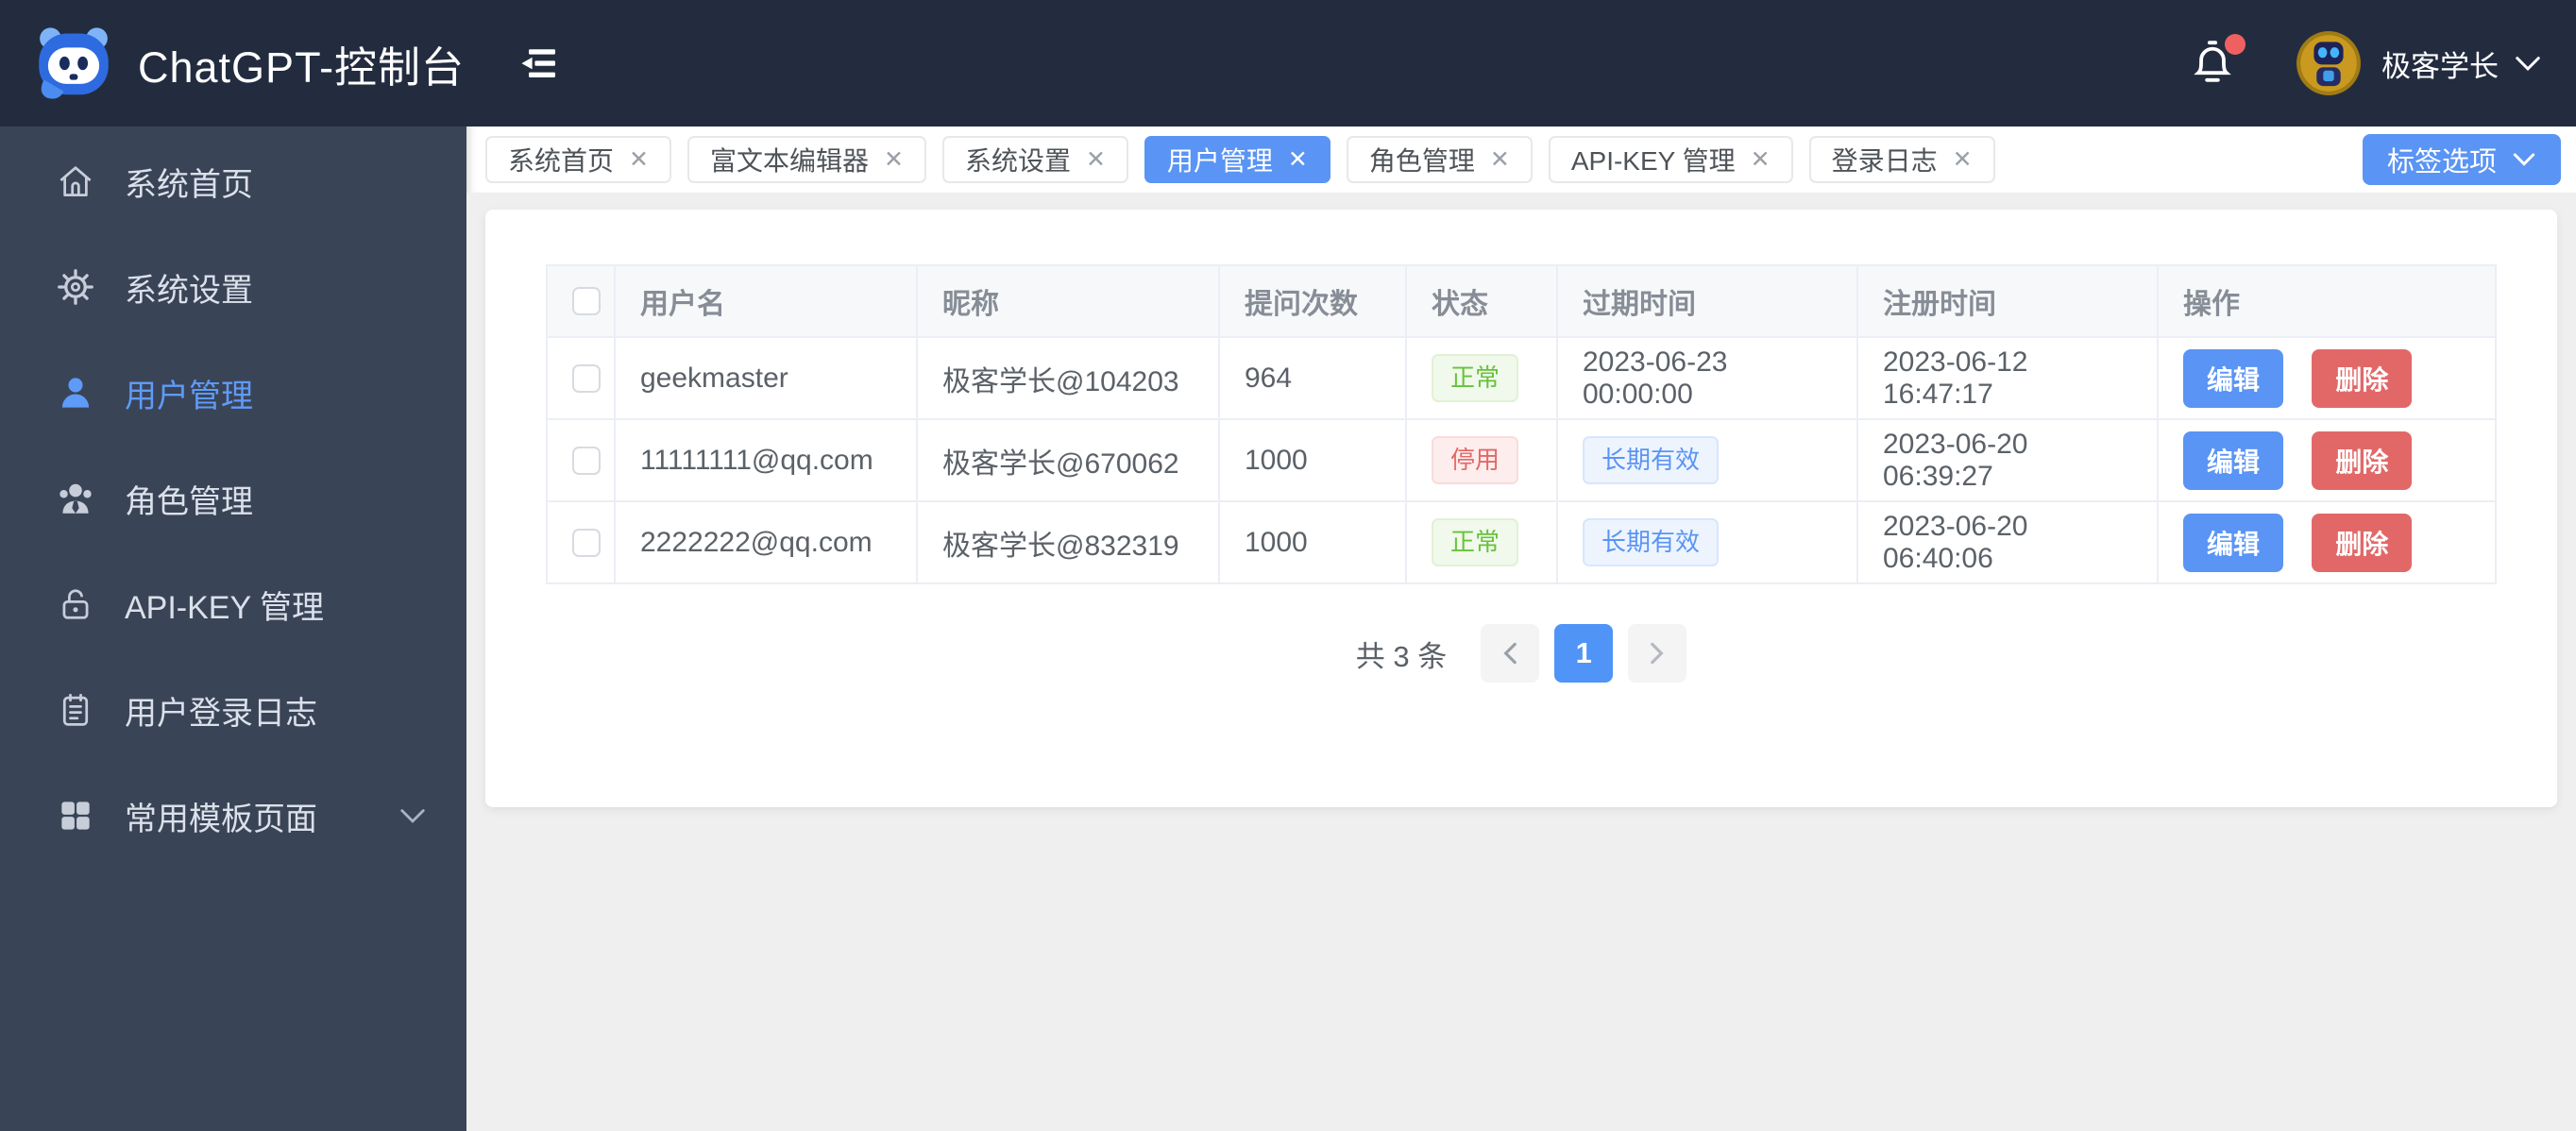 The width and height of the screenshot is (2576, 1131). Describe the element at coordinates (2007, 542) in the screenshot. I see `cell-register-time: 2023-06-20 06:40:06` at that location.